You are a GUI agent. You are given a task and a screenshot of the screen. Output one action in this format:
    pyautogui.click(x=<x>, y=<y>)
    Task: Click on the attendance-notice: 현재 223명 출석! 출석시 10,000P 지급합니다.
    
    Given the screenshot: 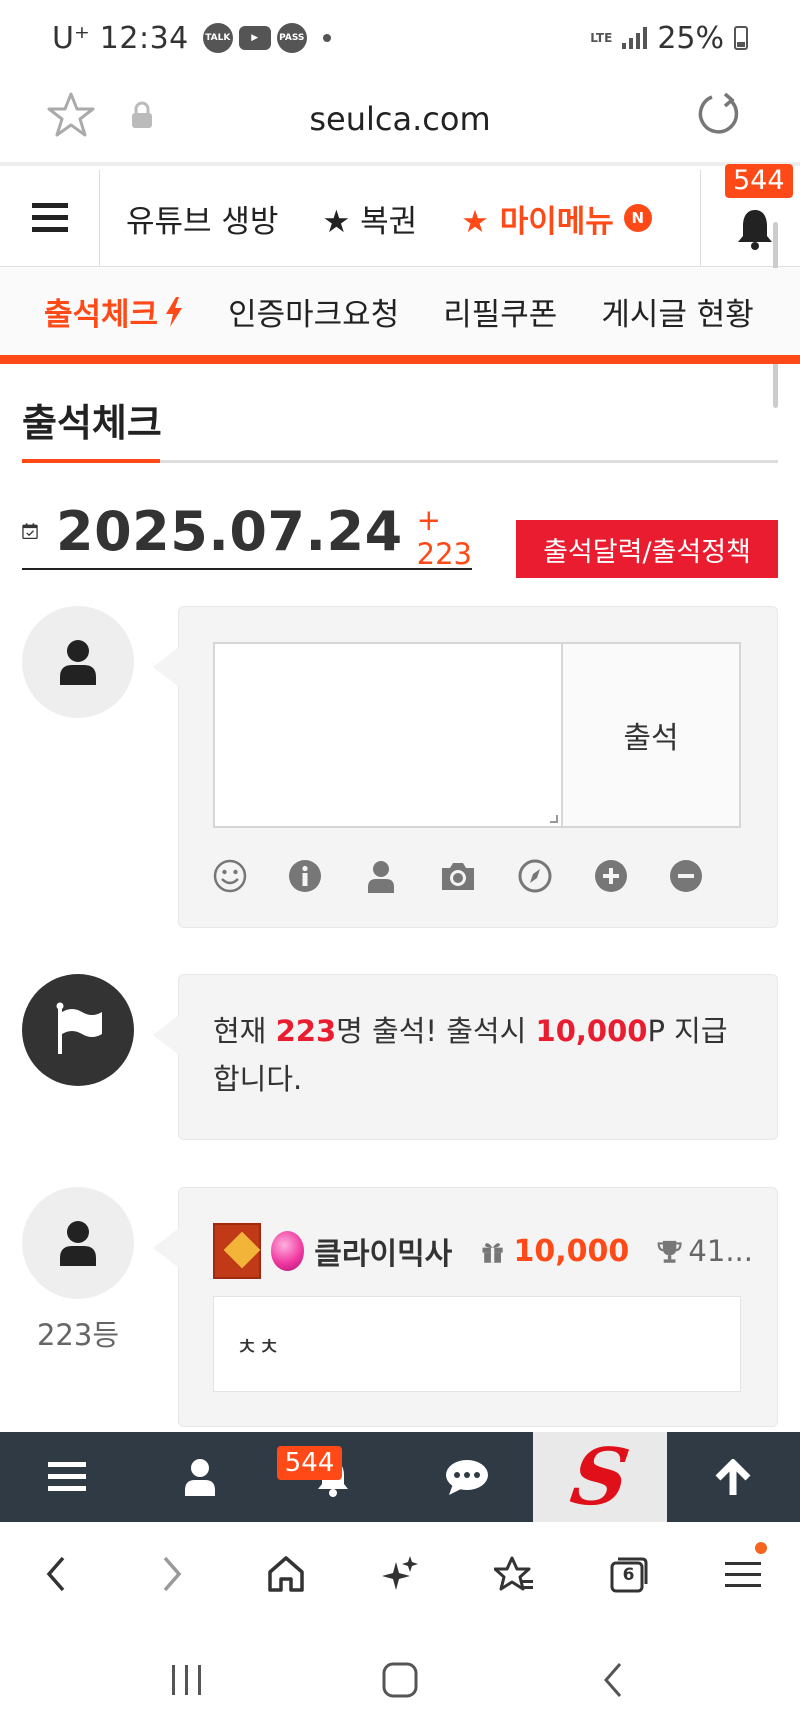 What is the action you would take?
    pyautogui.click(x=465, y=1057)
    